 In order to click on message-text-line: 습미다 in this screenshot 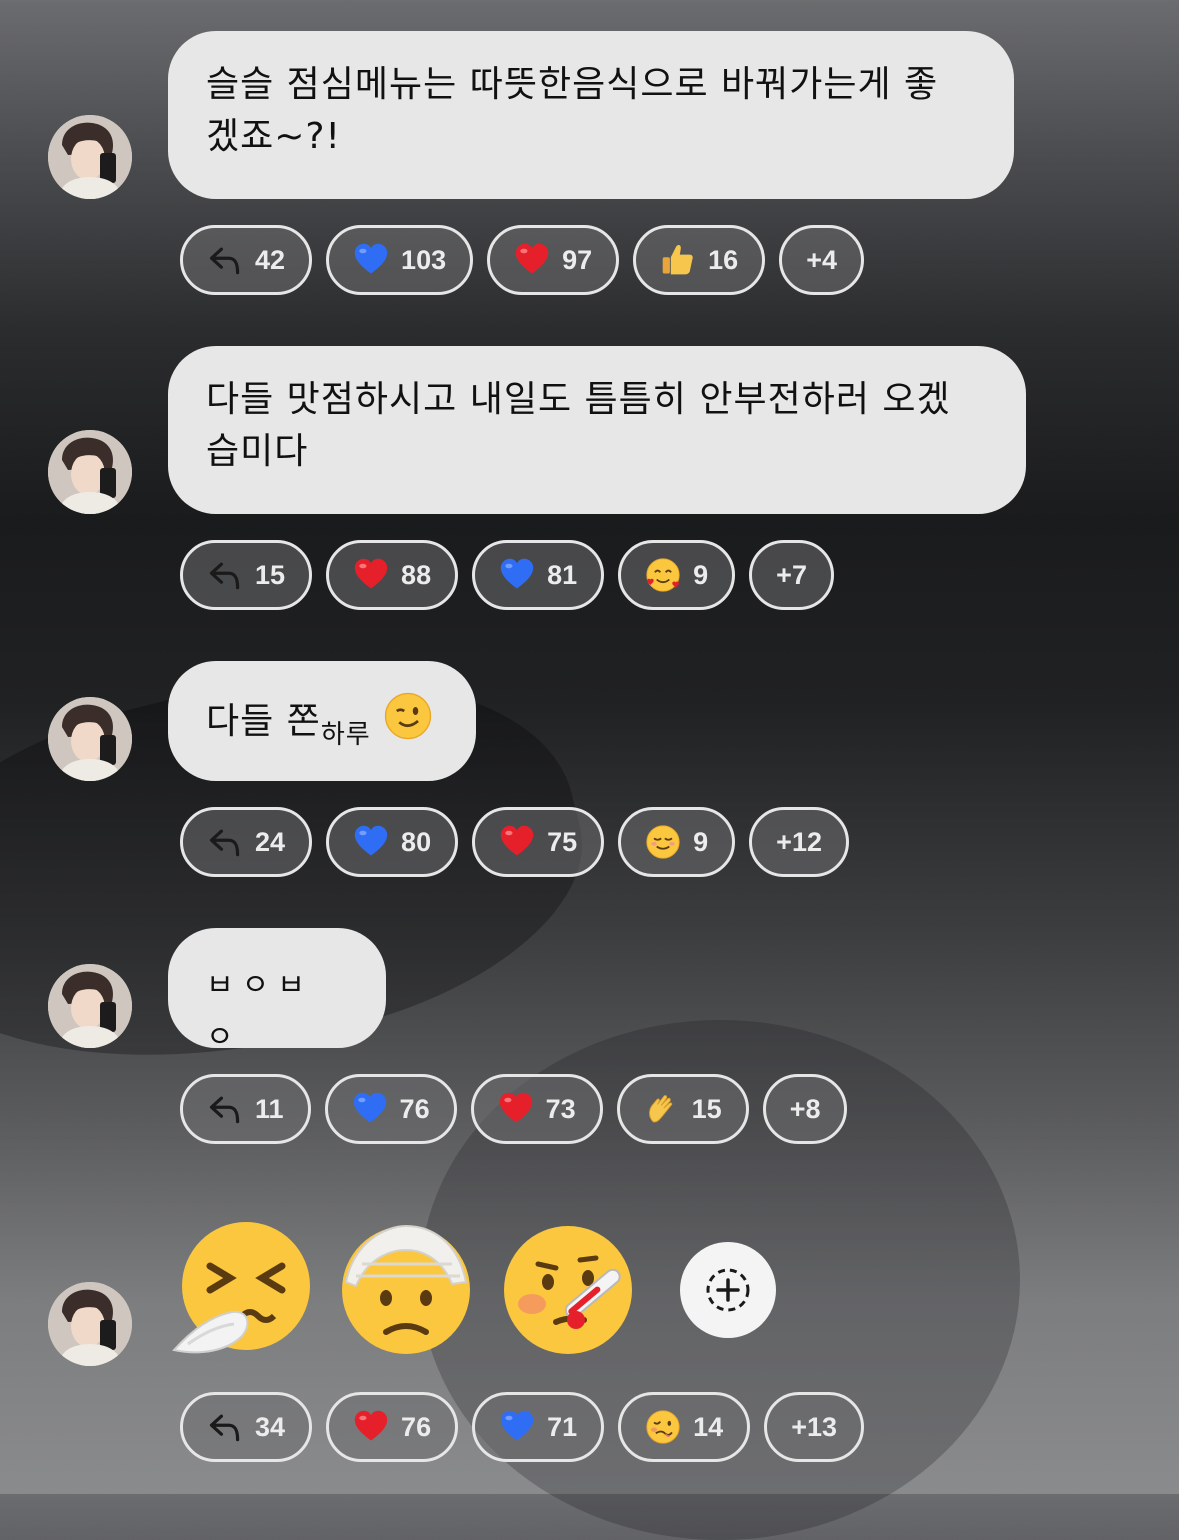, I will do `click(257, 451)`.